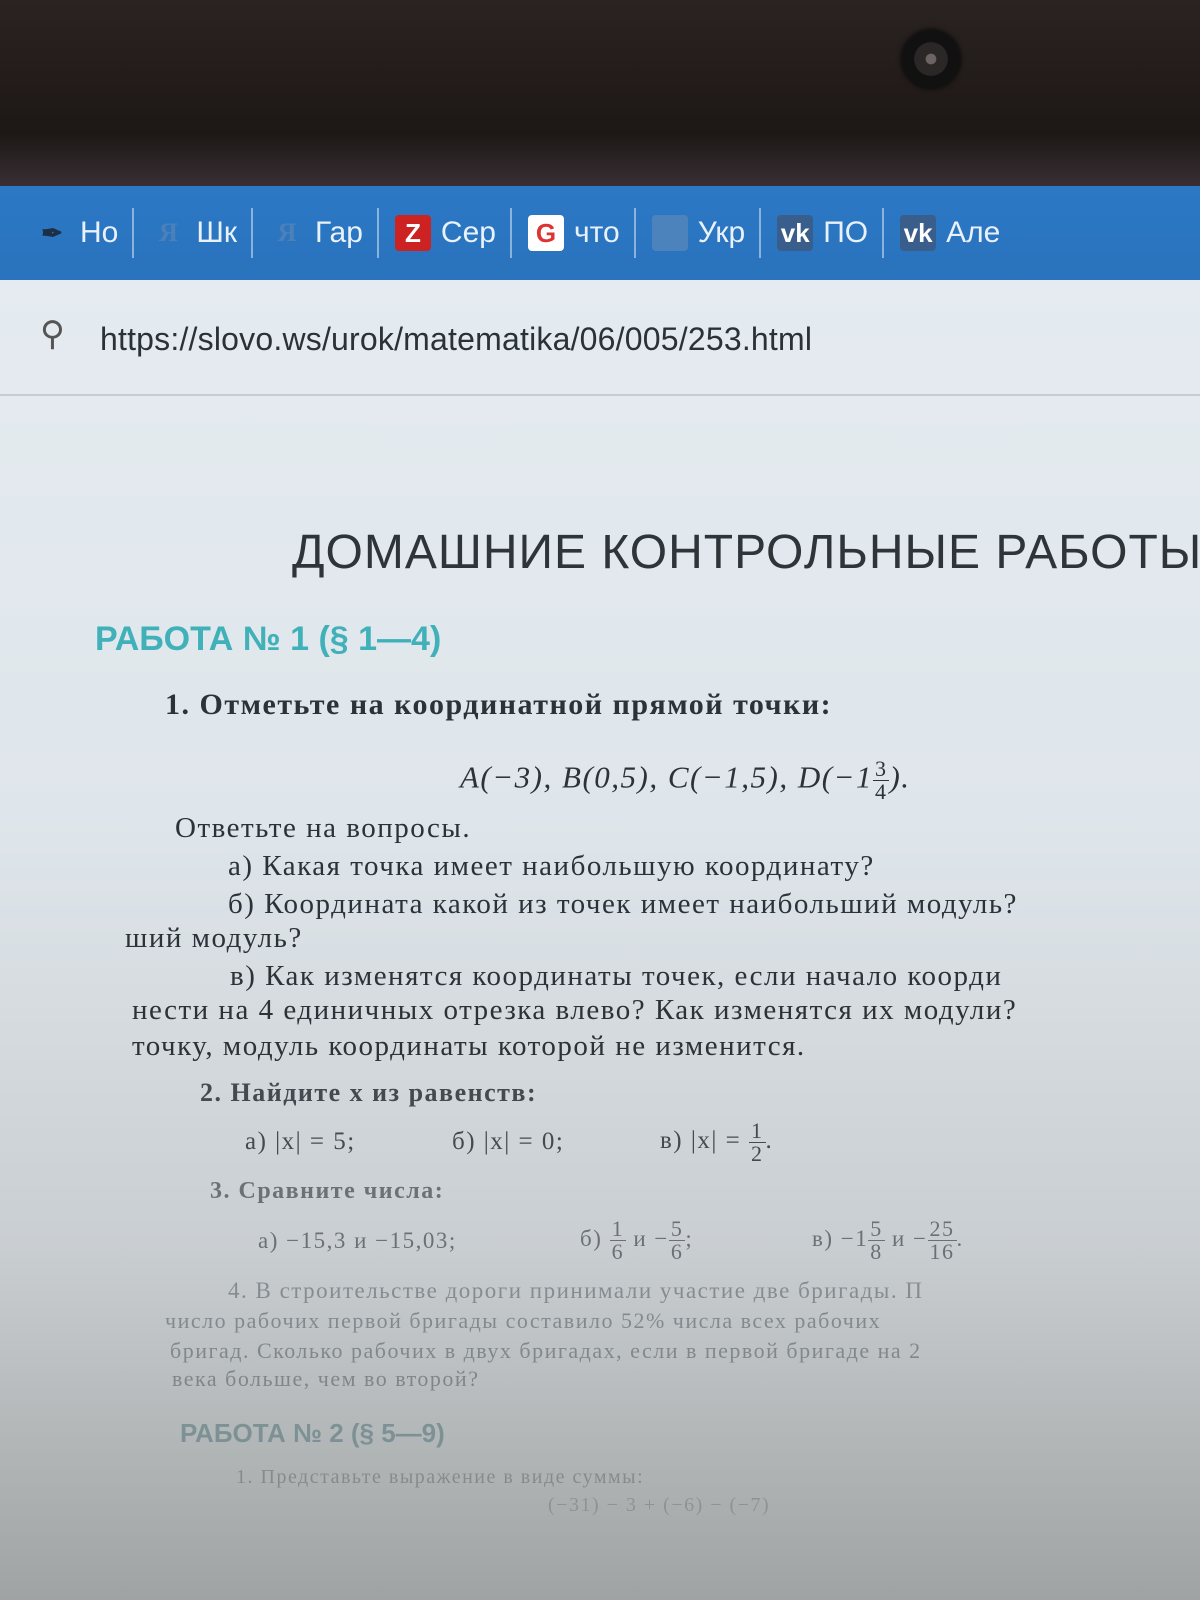 The image size is (1200, 1600). I want to click on task-3-v: в) −1 5 8 и −25 16., so click(888, 1240).